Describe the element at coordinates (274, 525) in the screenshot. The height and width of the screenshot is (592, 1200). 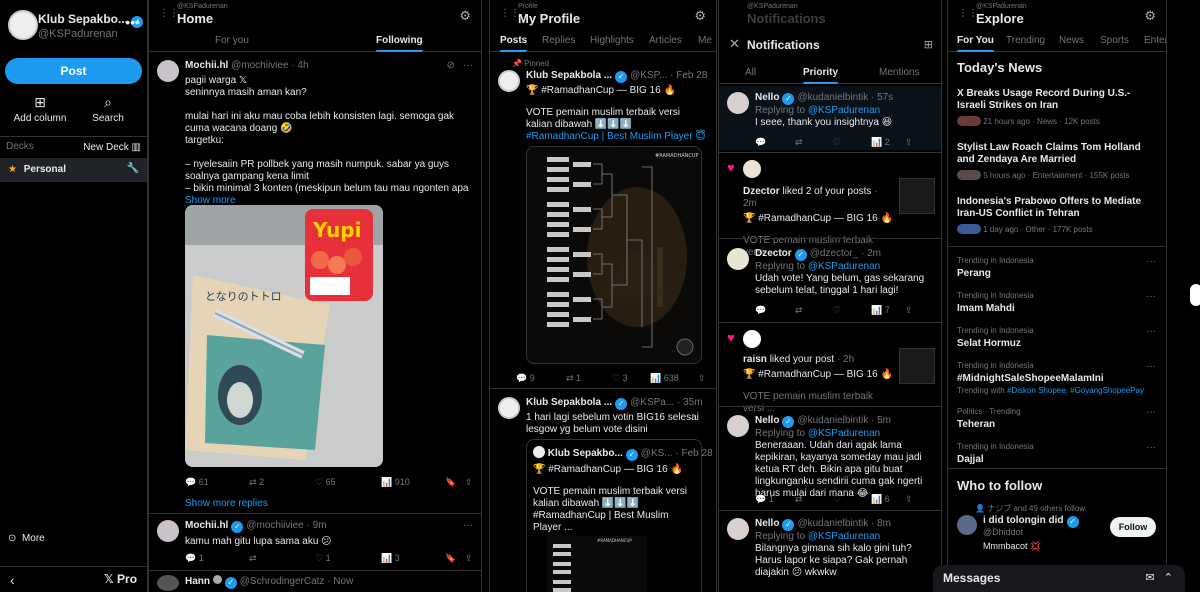
I see `author-handle: @mochiiviee` at that location.